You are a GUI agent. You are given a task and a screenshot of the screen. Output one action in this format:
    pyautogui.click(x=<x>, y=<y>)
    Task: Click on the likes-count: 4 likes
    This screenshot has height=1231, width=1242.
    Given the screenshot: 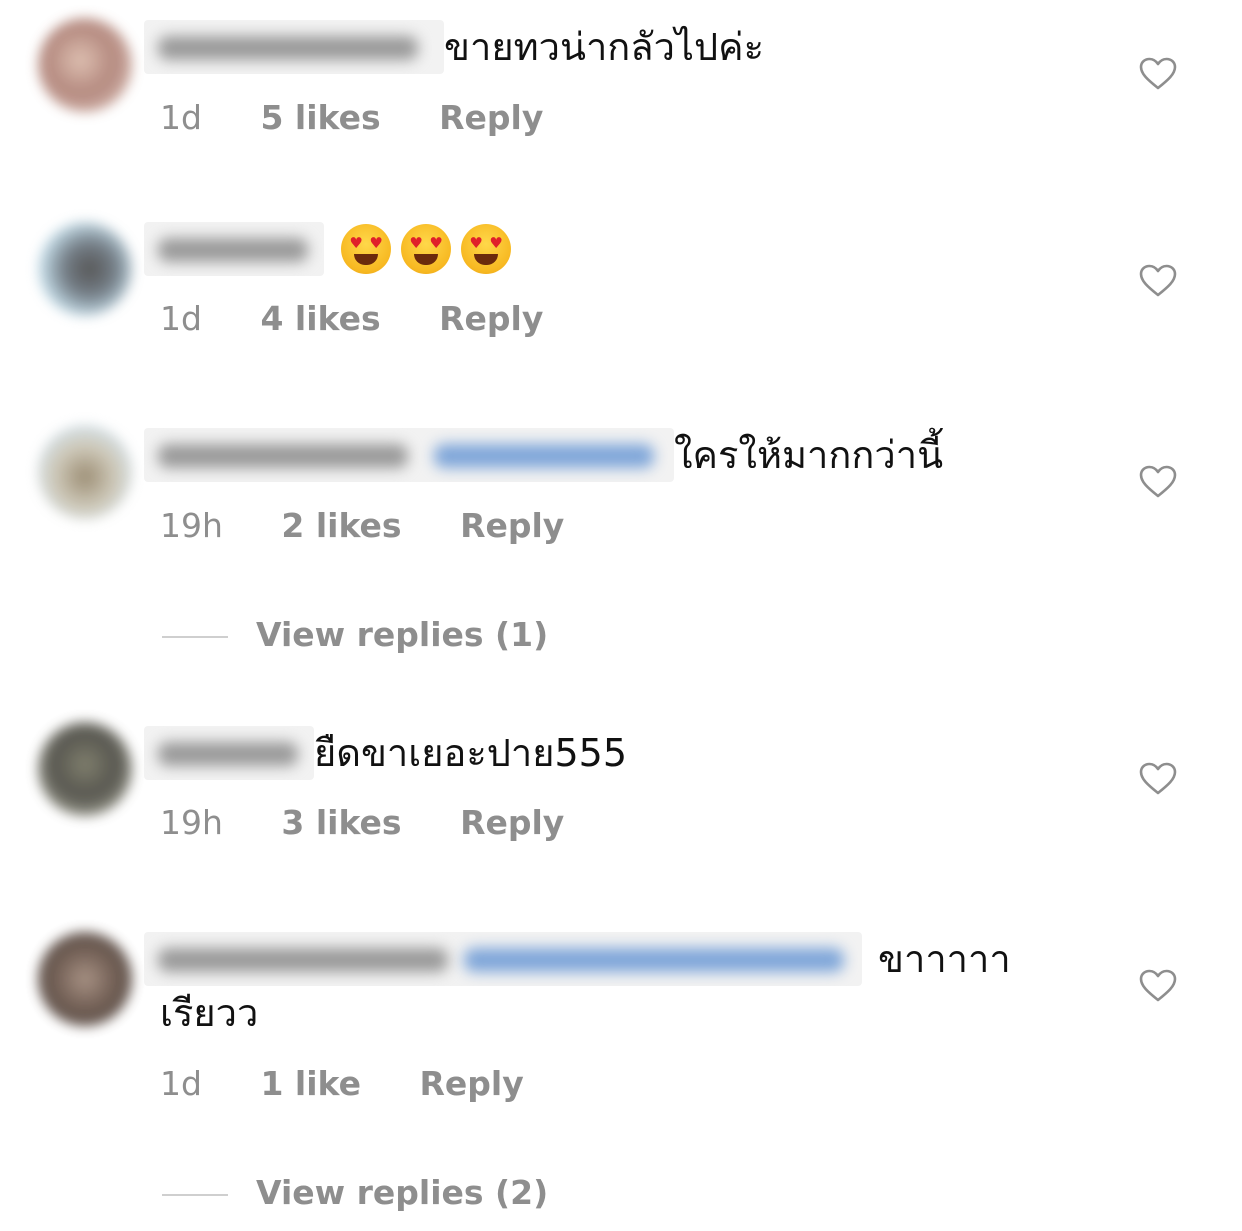 What is the action you would take?
    pyautogui.click(x=320, y=319)
    